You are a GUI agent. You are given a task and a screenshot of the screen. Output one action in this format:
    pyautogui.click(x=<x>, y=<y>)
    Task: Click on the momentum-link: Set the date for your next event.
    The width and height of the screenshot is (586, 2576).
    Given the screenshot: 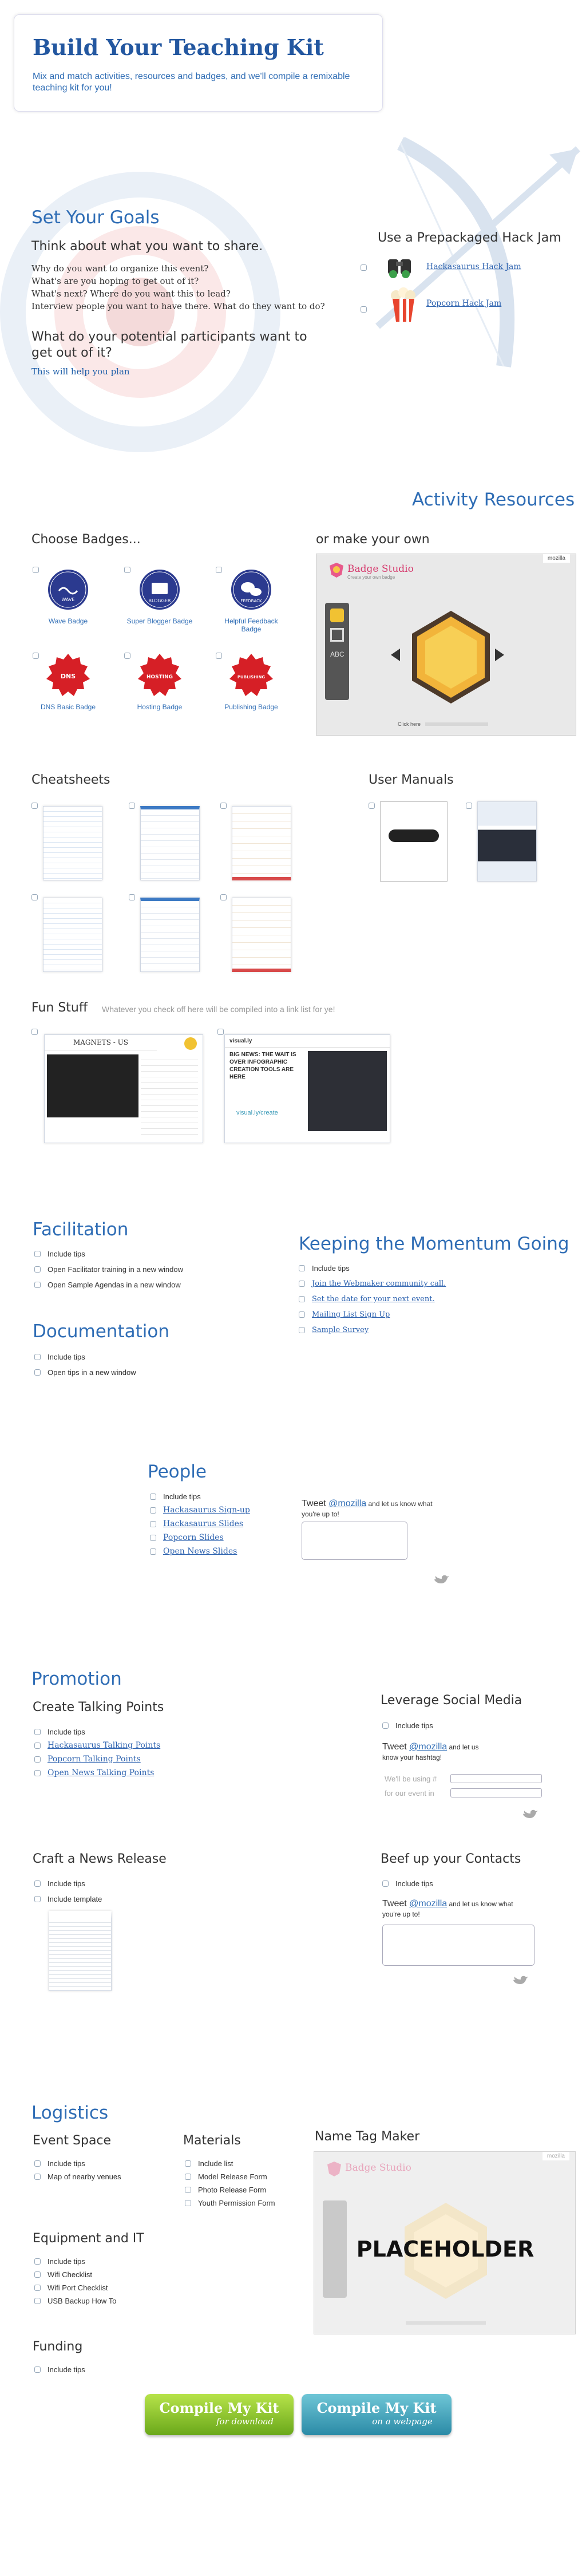 What is the action you would take?
    pyautogui.click(x=373, y=1299)
    